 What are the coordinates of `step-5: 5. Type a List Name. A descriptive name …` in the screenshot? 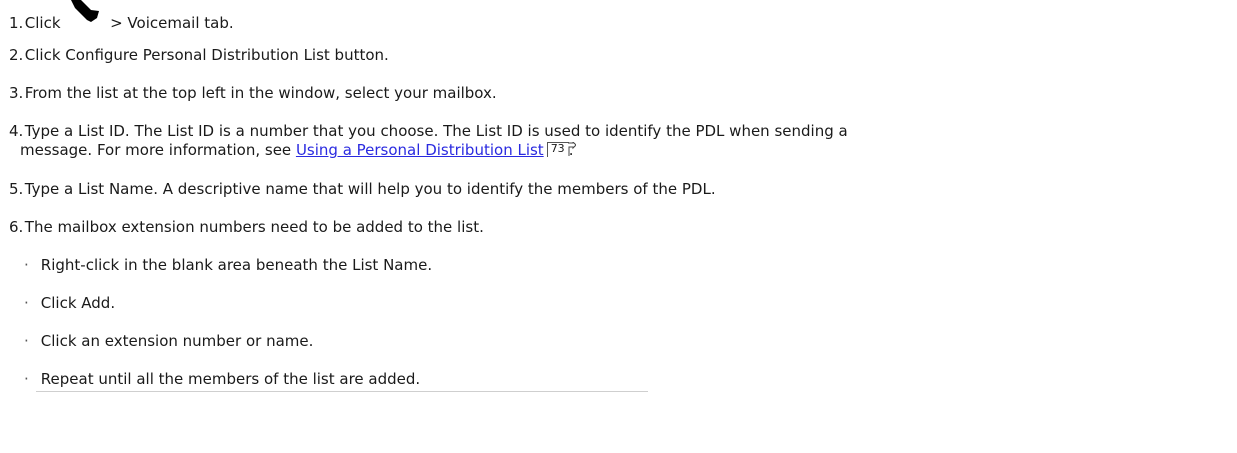 It's located at (362, 189).